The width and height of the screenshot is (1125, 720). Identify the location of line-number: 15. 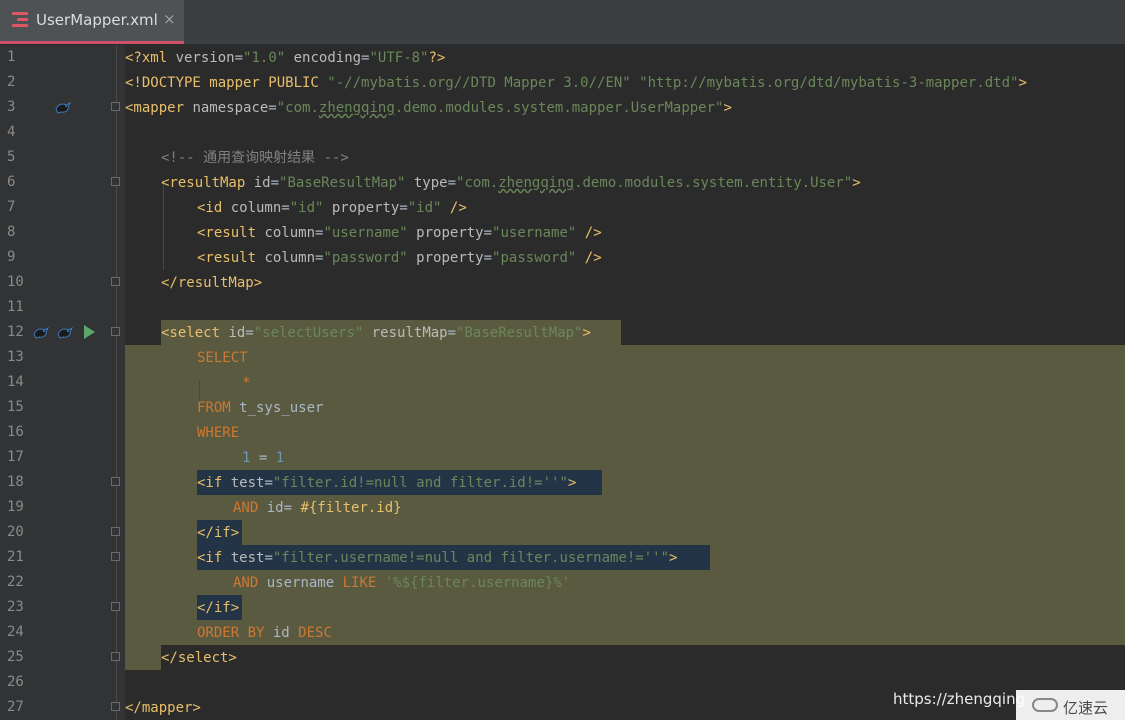
(15, 407).